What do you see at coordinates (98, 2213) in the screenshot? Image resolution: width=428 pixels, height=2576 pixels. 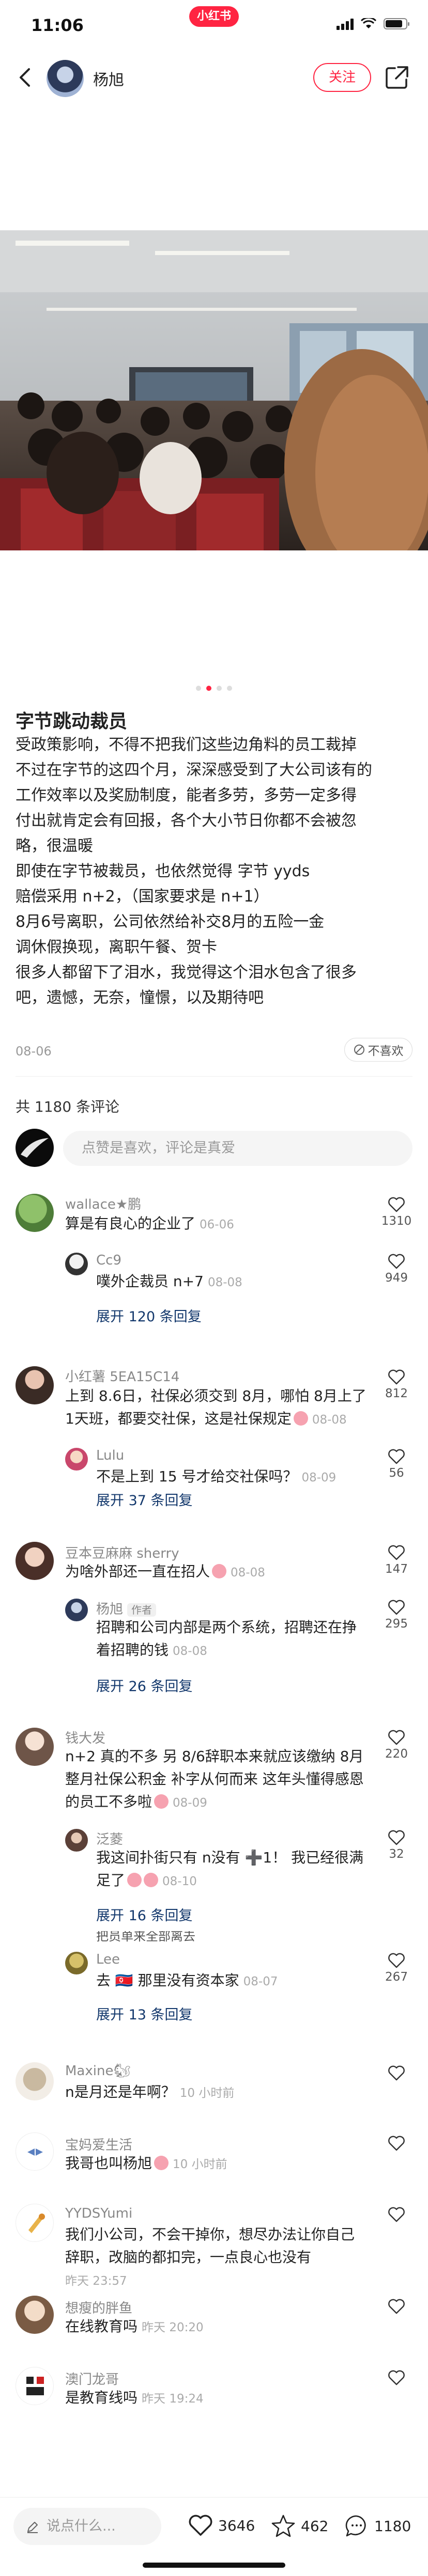 I see `commenter-name: YYDSYumi` at bounding box center [98, 2213].